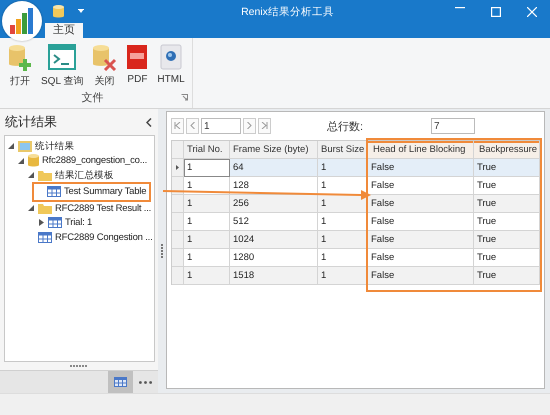 The height and width of the screenshot is (415, 550). What do you see at coordinates (104, 57) in the screenshot?
I see `database-remove-icon` at bounding box center [104, 57].